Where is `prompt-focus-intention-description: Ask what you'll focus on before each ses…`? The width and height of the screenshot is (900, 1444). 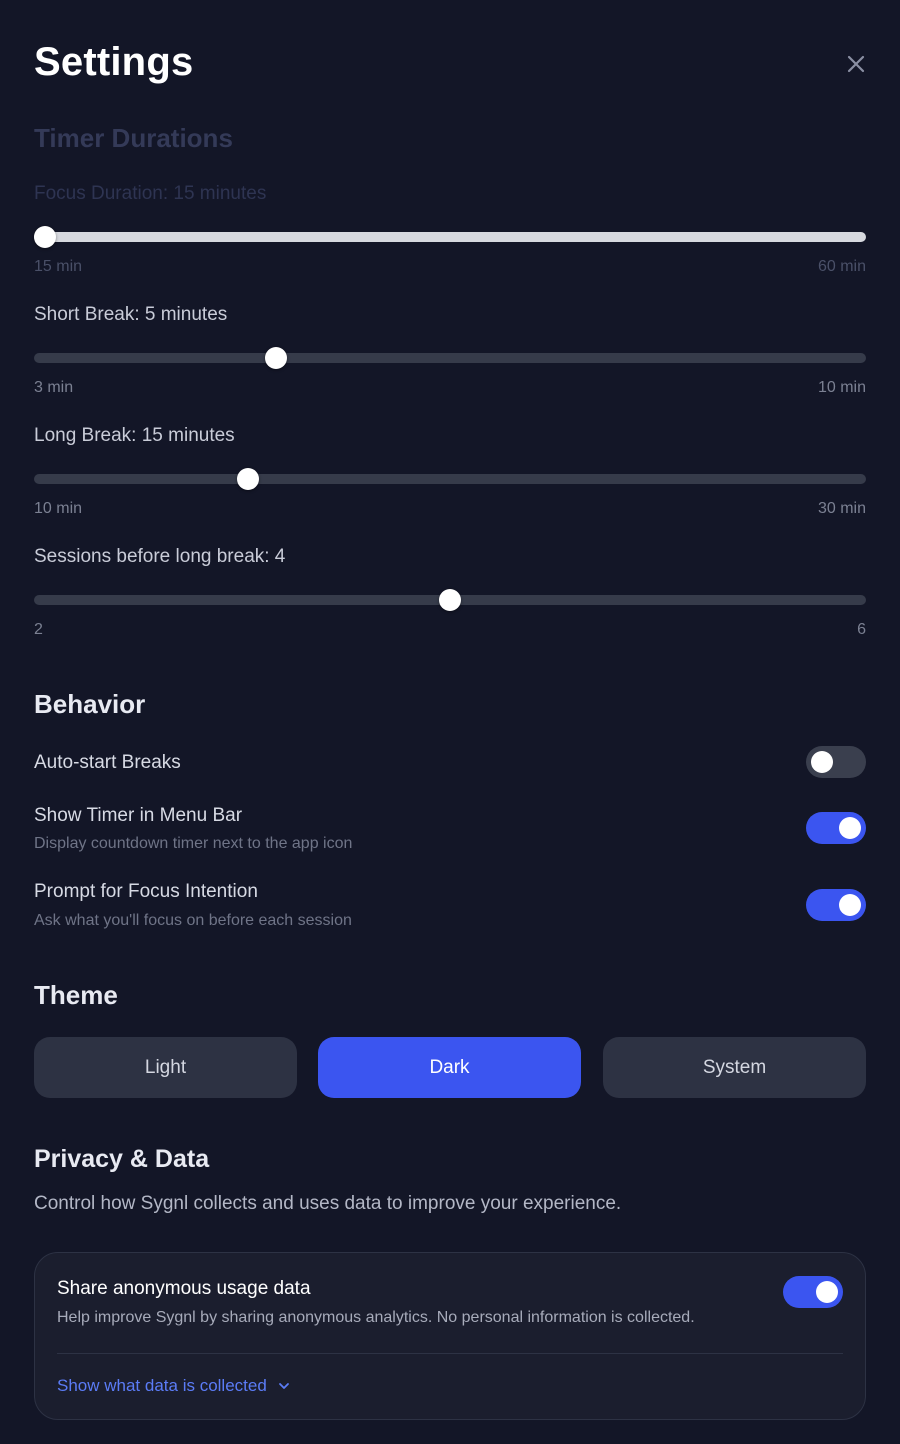
prompt-focus-intention-description: Ask what you'll focus on before each ses… is located at coordinates (193, 920).